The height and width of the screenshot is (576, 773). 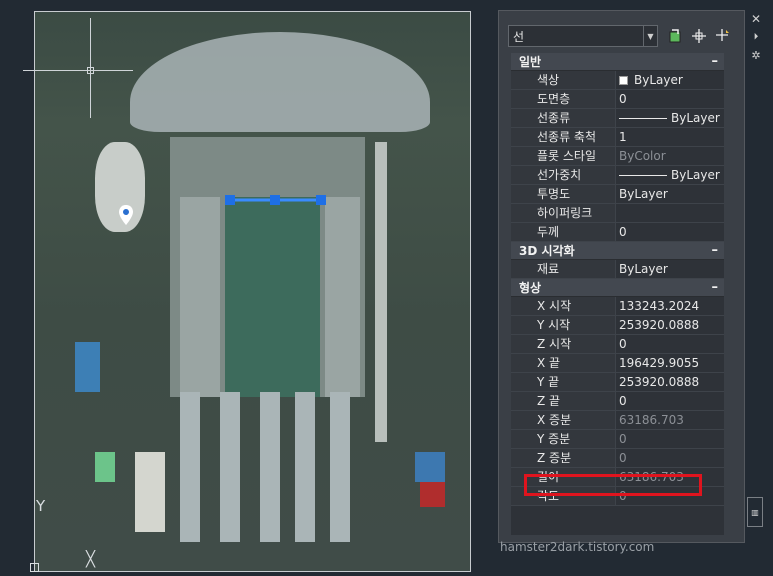 I want to click on property-value: 196429.9055, so click(x=659, y=362).